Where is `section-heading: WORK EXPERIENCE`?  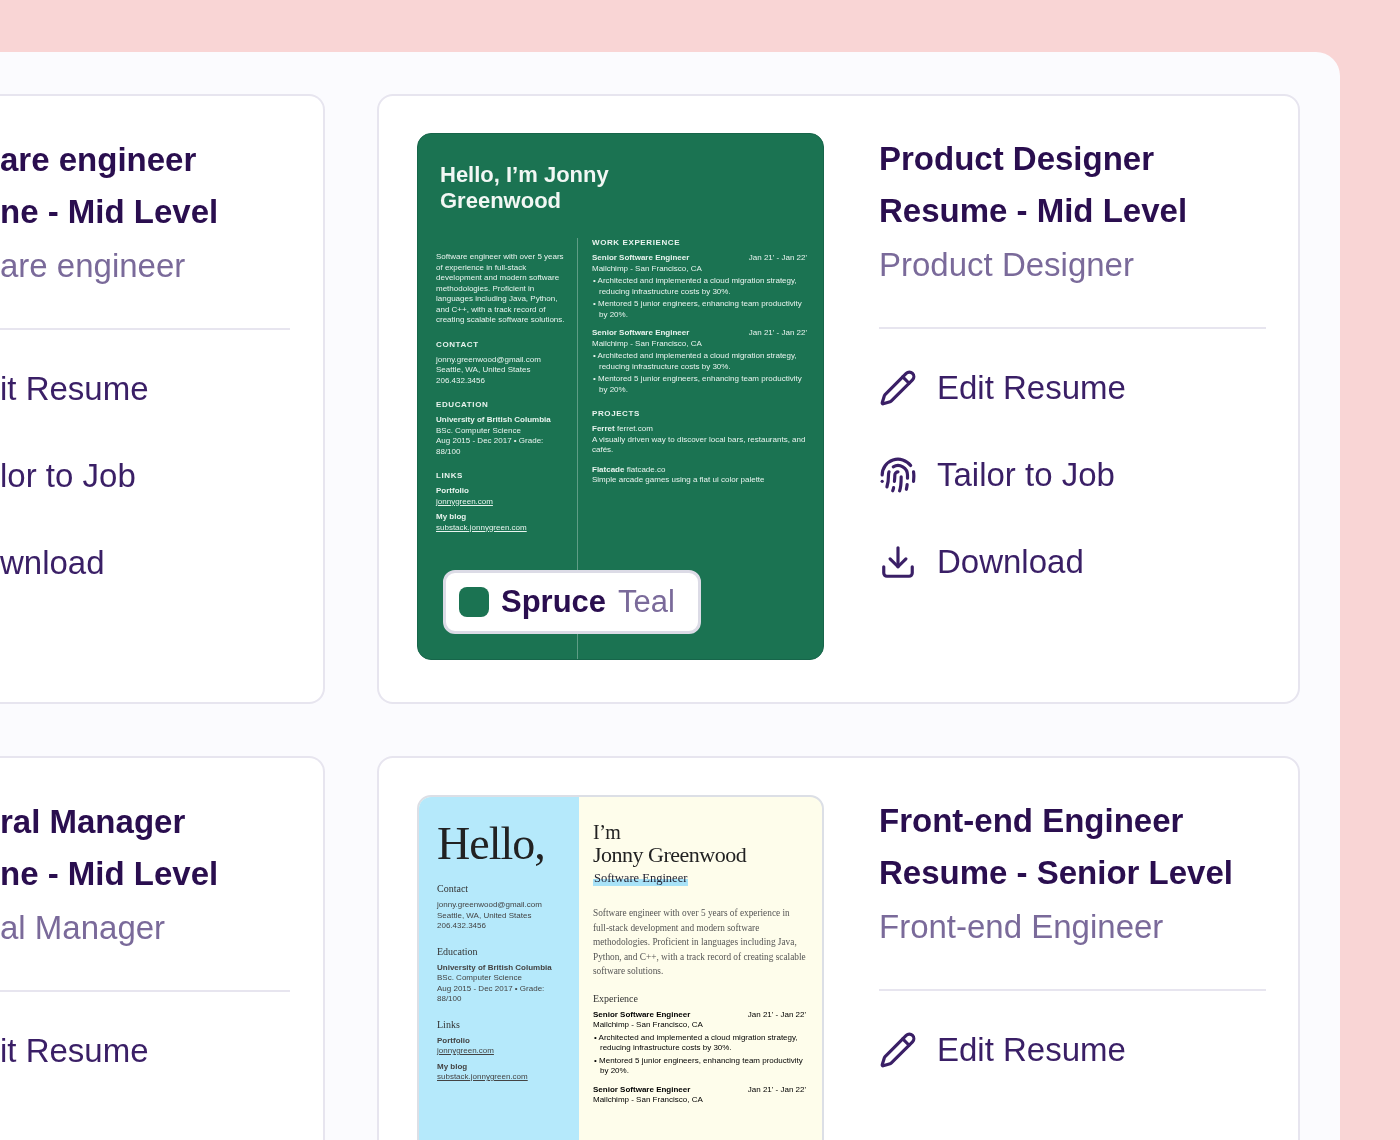
section-heading: WORK EXPERIENCE is located at coordinates (637, 242).